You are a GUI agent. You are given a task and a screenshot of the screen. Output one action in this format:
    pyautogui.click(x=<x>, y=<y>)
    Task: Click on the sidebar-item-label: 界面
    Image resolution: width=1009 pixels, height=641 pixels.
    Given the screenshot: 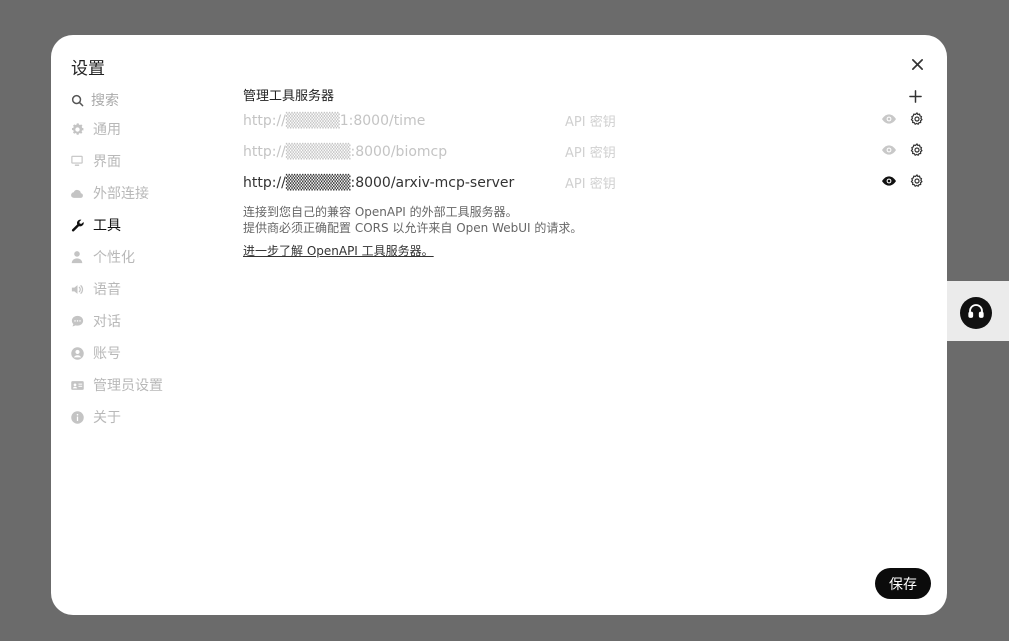 What is the action you would take?
    pyautogui.click(x=107, y=162)
    